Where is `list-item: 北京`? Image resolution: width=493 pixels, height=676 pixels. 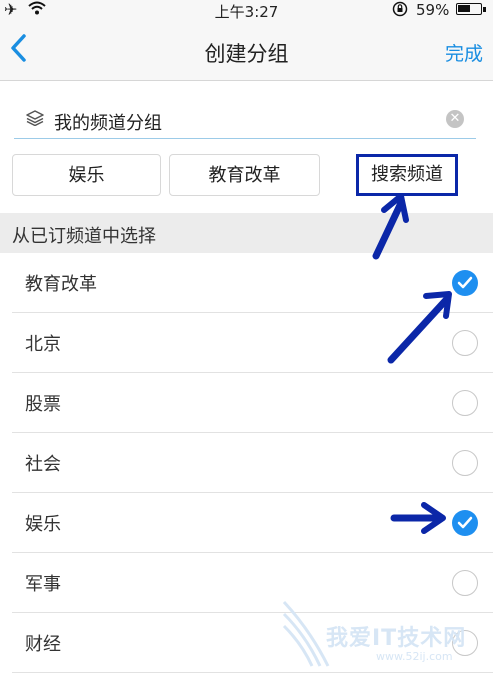 list-item: 北京 is located at coordinates (246, 343).